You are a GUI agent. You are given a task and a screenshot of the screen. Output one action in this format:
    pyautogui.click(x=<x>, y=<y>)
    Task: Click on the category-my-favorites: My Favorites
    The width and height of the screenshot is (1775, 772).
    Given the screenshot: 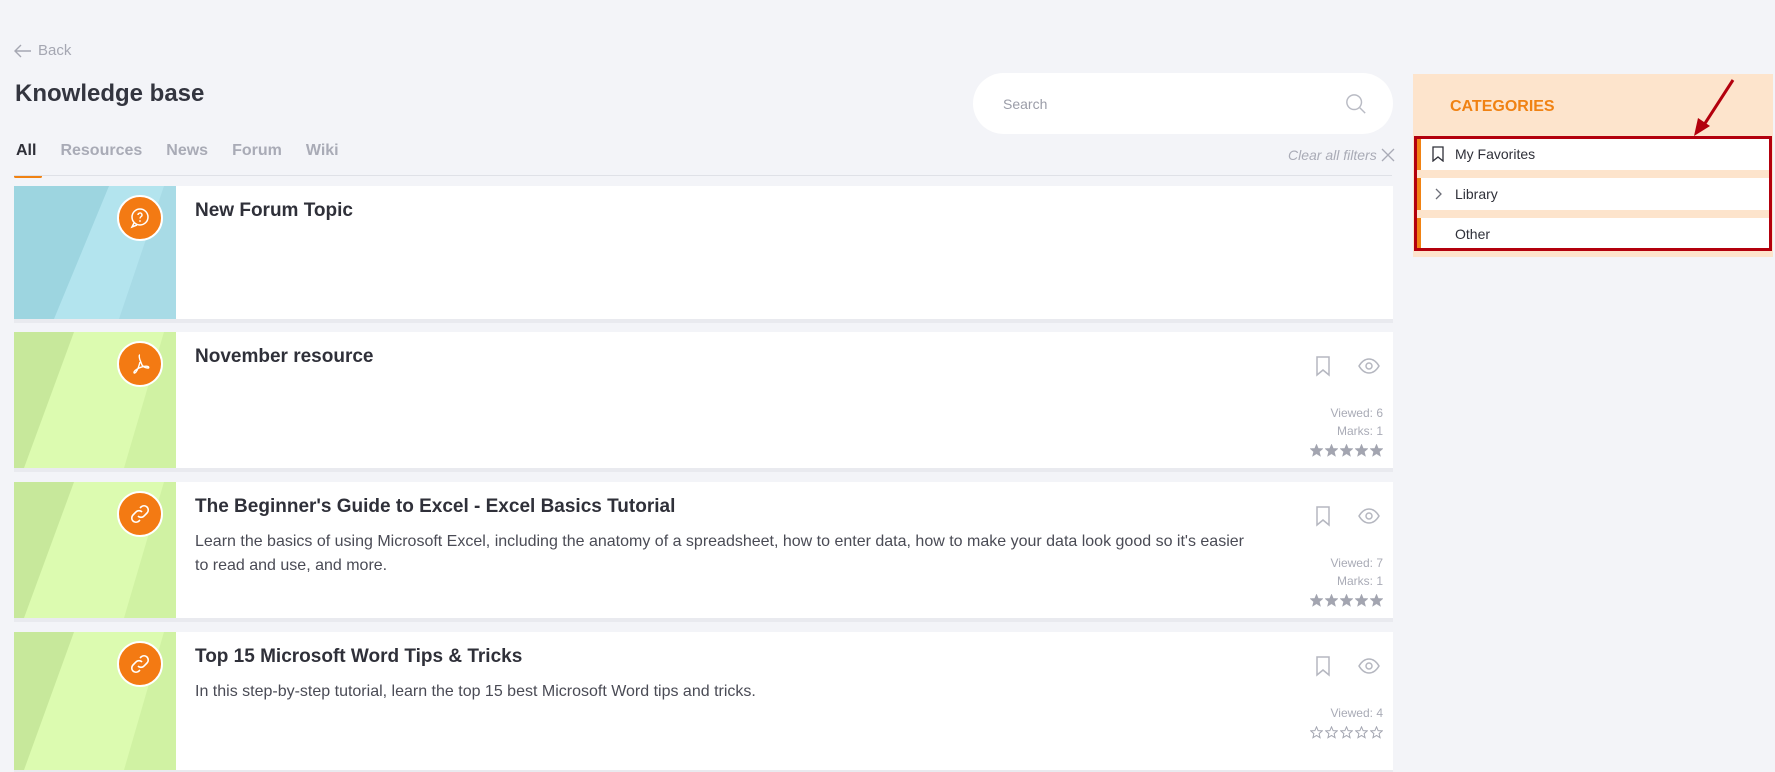 What is the action you would take?
    pyautogui.click(x=1593, y=154)
    